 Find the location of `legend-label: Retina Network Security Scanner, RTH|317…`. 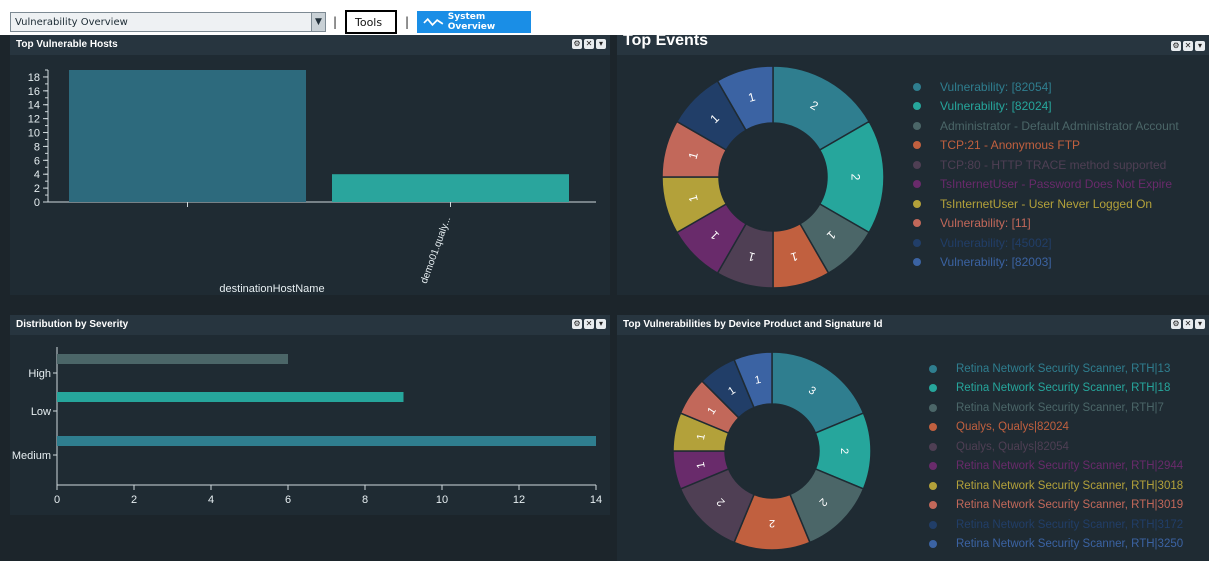

legend-label: Retina Network Security Scanner, RTH|317… is located at coordinates (1070, 524).